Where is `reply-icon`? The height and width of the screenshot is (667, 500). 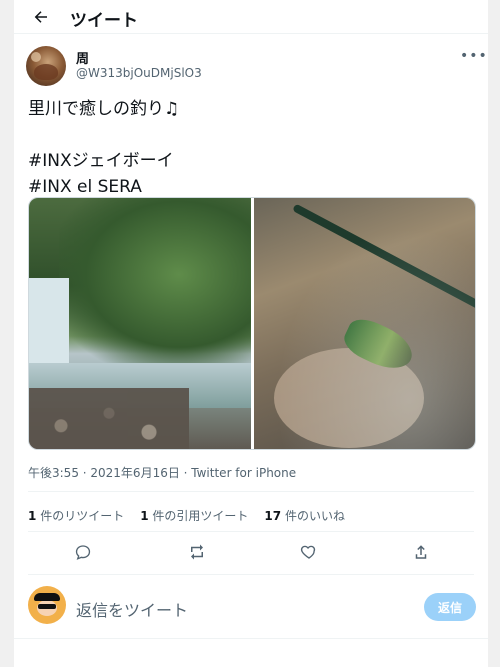 reply-icon is located at coordinates (83, 552).